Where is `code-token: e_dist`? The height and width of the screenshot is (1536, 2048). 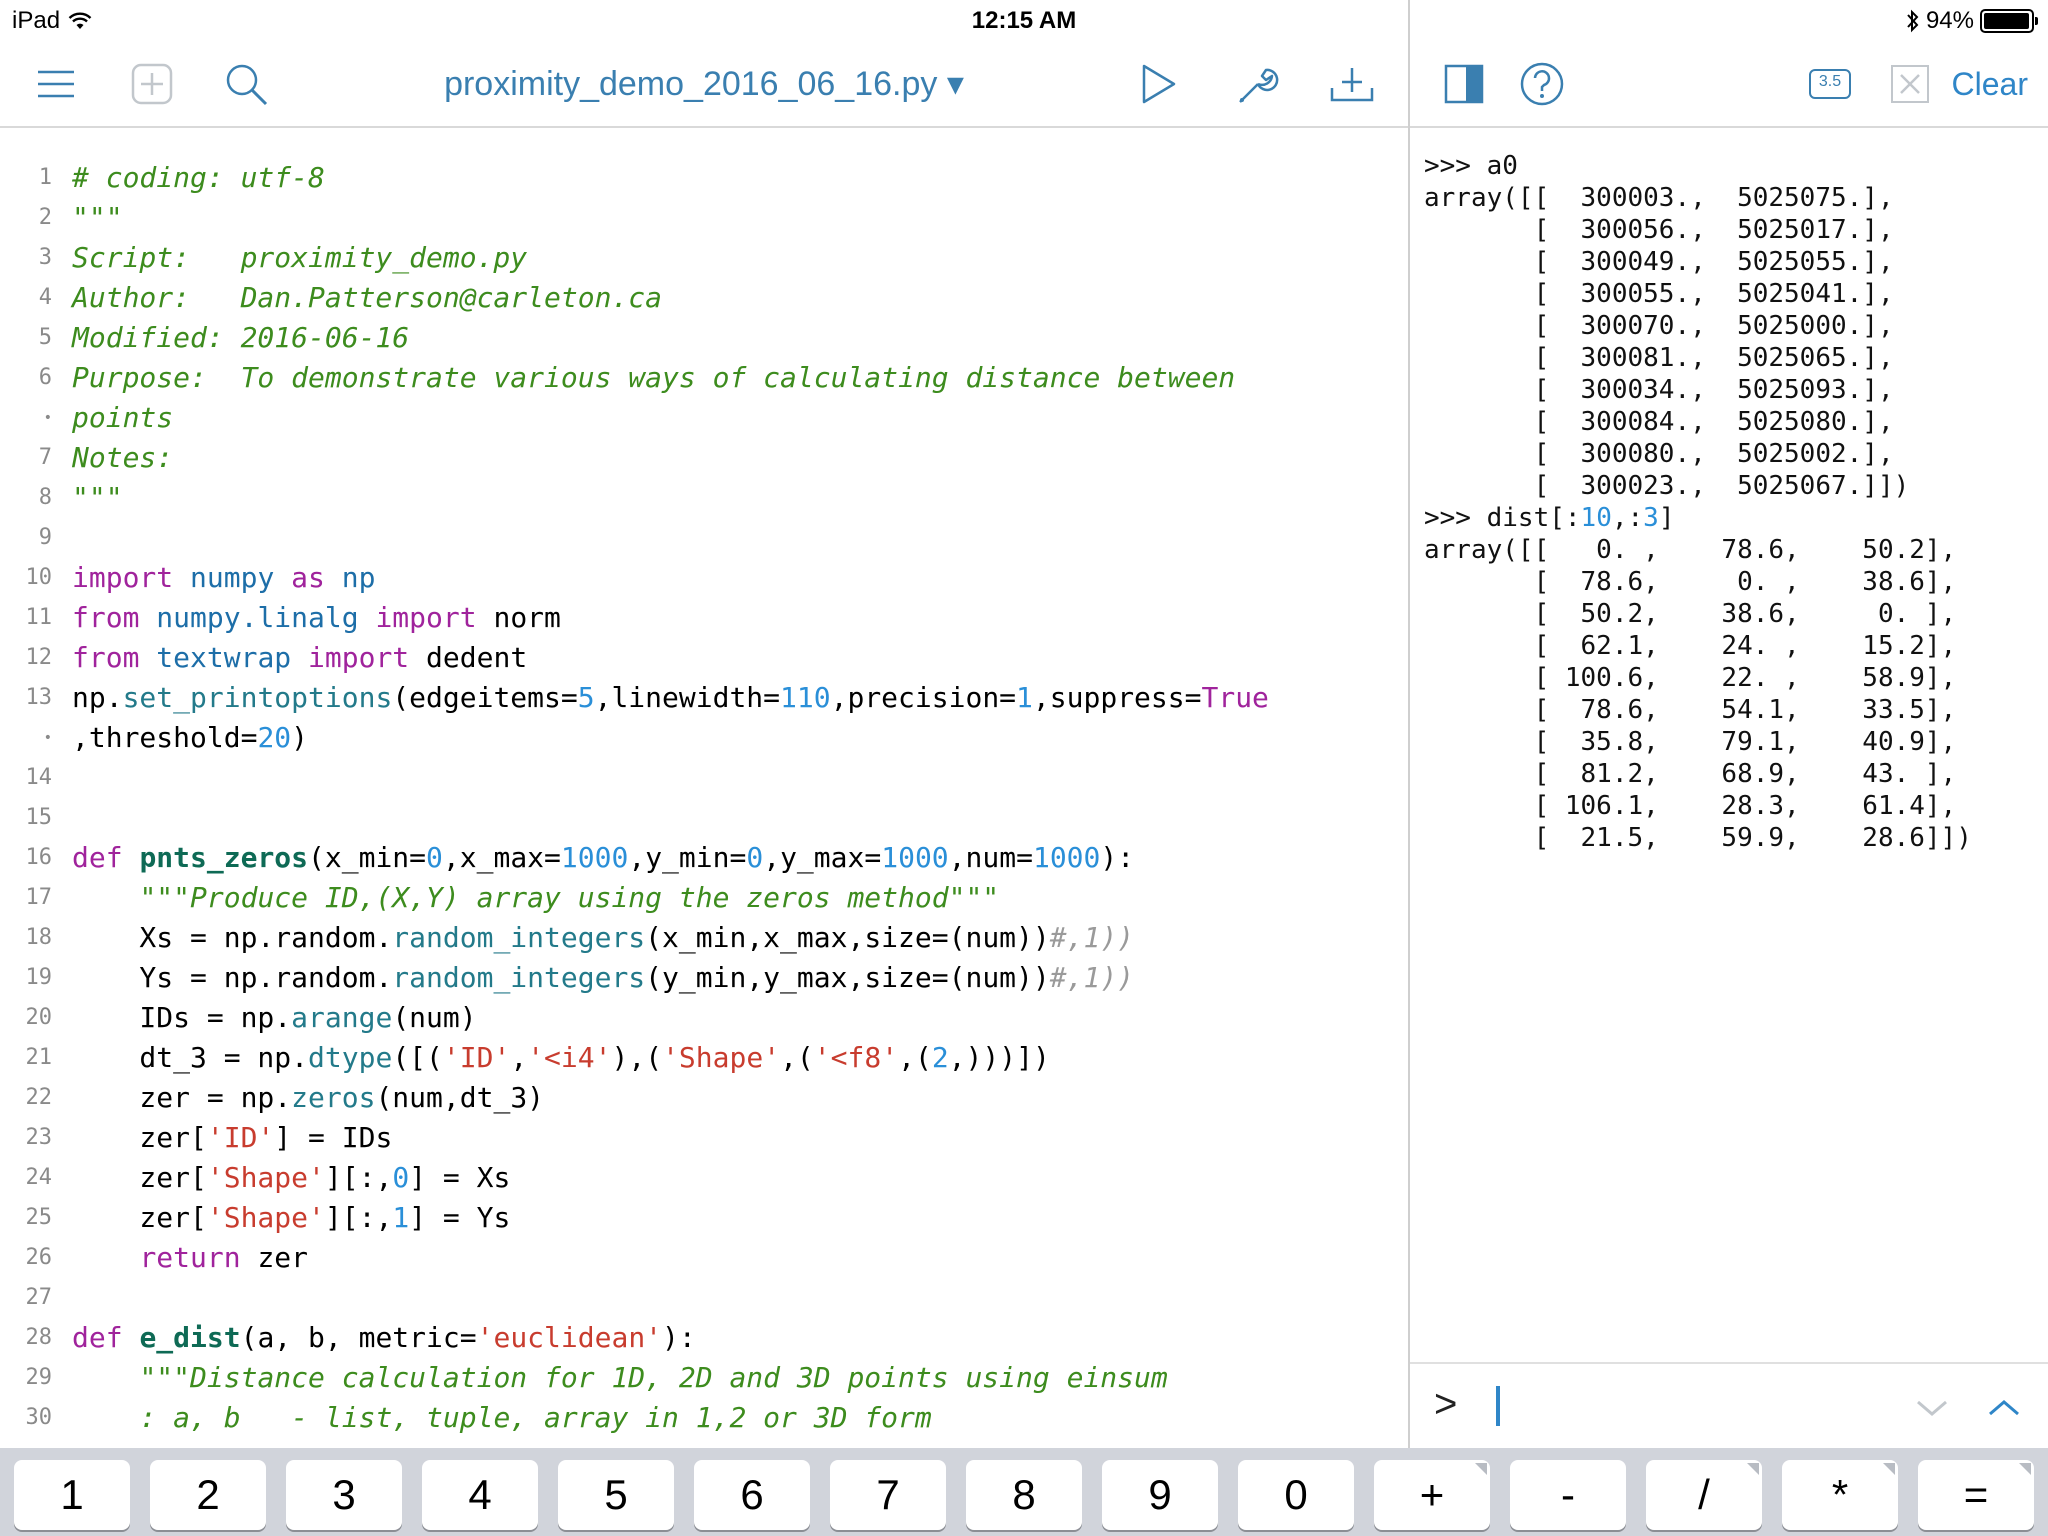
code-token: e_dist is located at coordinates (190, 1337).